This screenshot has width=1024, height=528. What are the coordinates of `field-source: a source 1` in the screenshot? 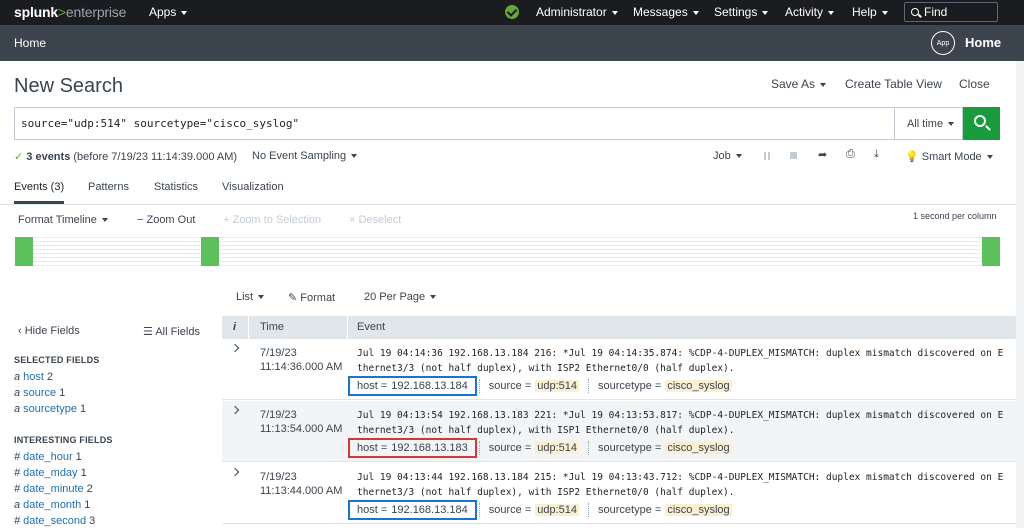 It's located at (39, 393).